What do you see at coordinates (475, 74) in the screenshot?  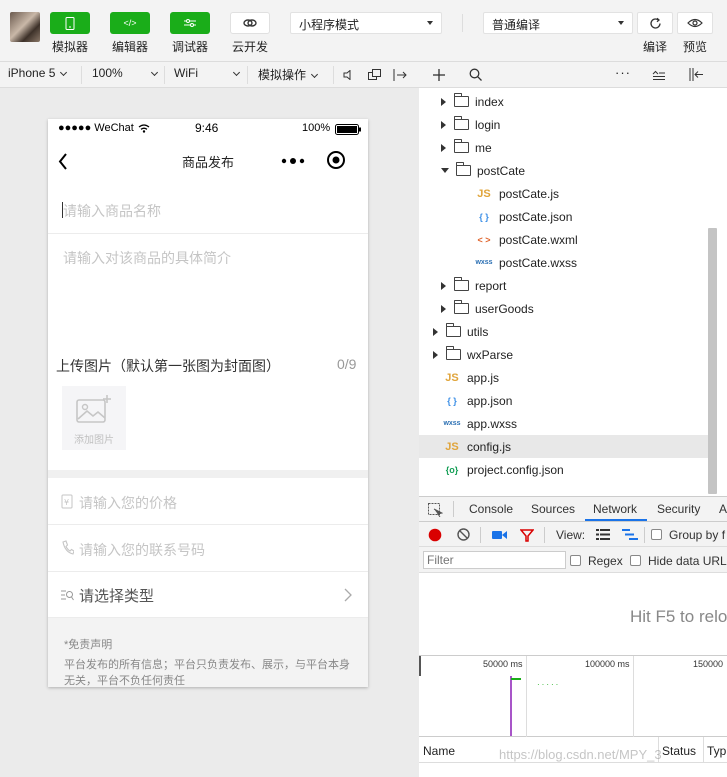 I see `search-icon` at bounding box center [475, 74].